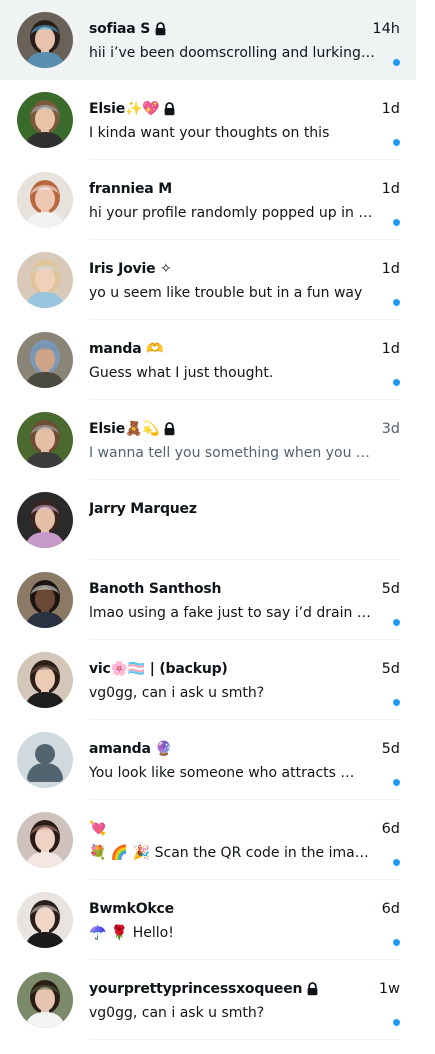 Image resolution: width=435 pixels, height=1054 pixels. I want to click on conversation-name: Iris Jovie ✧, so click(130, 269).